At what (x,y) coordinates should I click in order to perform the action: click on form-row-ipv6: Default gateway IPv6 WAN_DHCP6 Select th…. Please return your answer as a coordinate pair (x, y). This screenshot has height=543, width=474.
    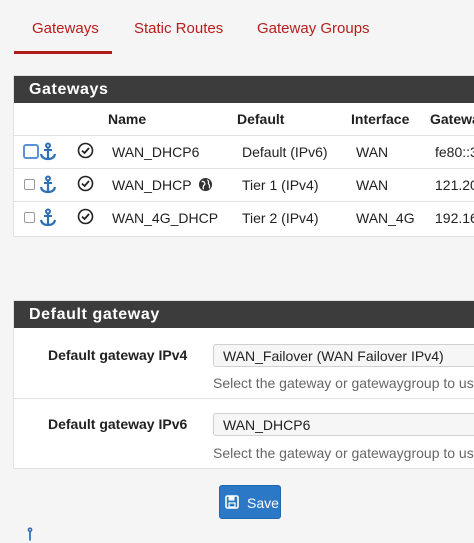
    Looking at the image, I should click on (244, 433).